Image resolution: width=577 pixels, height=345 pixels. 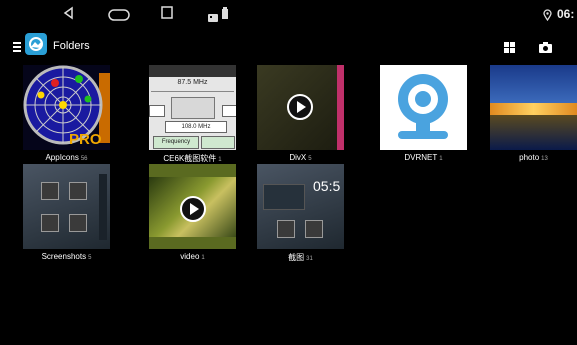 What do you see at coordinates (196, 127) in the screenshot?
I see `radio-frequency-field: 108.0 MHz` at bounding box center [196, 127].